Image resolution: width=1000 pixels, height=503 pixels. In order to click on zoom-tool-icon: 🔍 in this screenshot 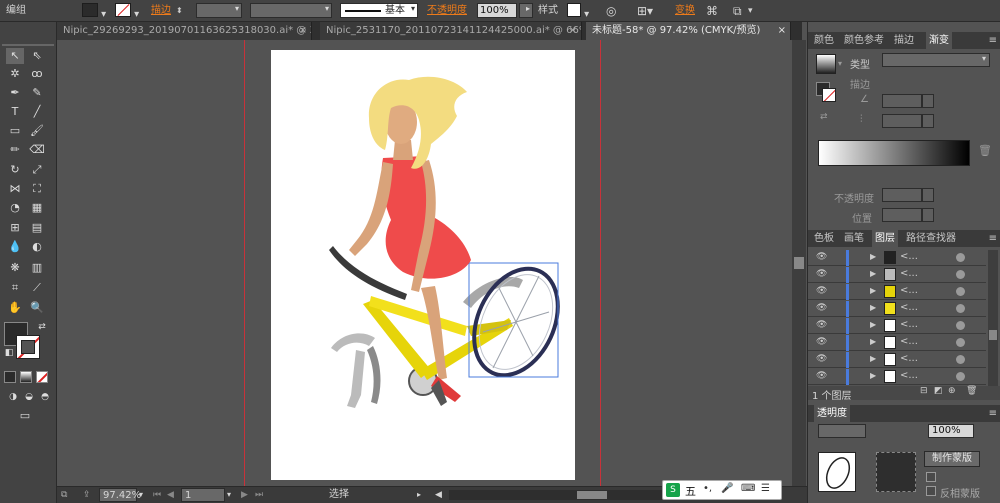, I will do `click(37, 308)`.